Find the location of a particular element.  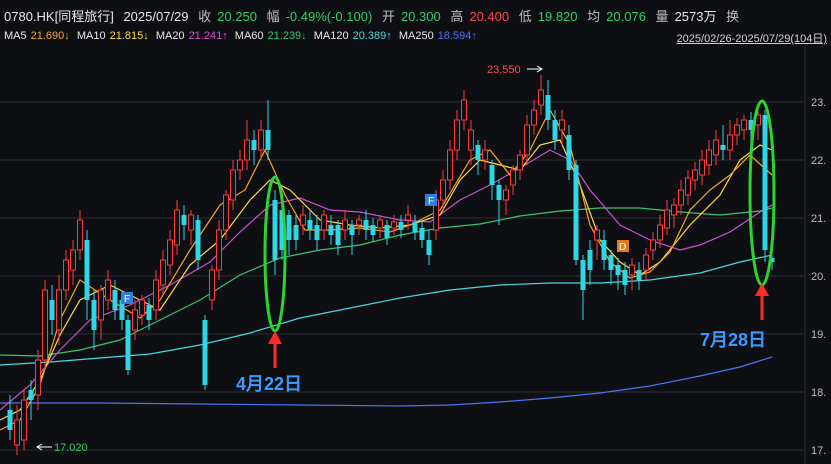

marker-f2-text: F is located at coordinates (431, 201).